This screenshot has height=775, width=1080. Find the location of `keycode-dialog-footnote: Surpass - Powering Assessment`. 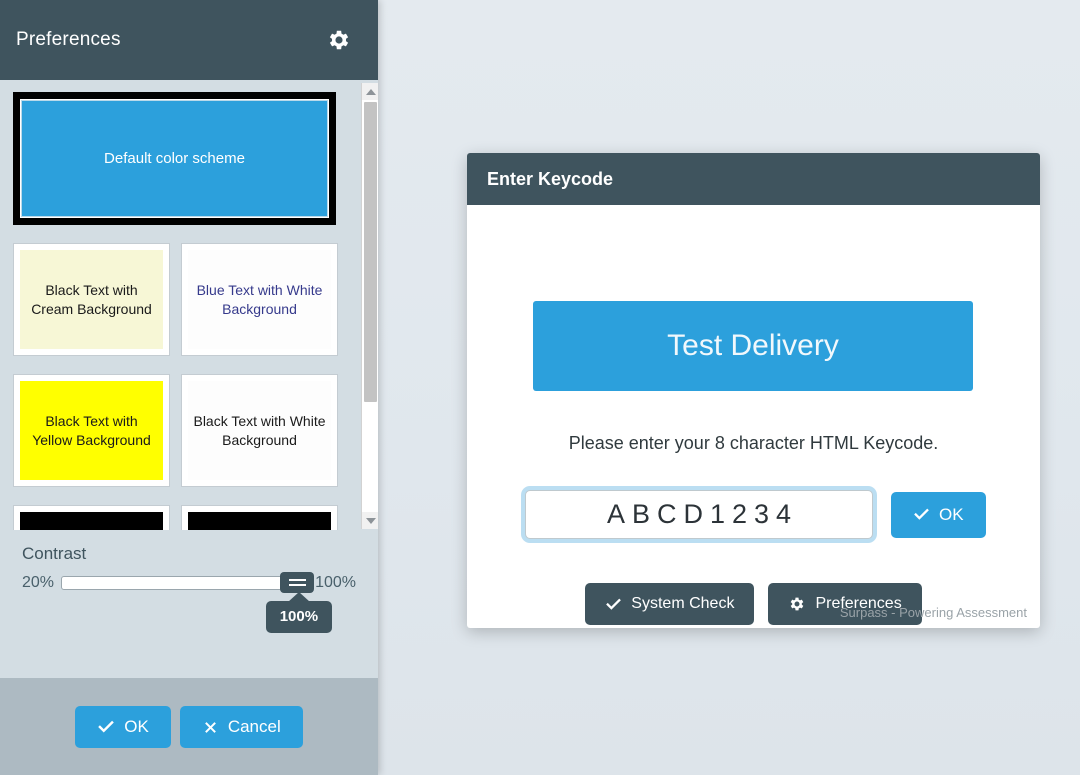

keycode-dialog-footnote: Surpass - Powering Assessment is located at coordinates (933, 612).